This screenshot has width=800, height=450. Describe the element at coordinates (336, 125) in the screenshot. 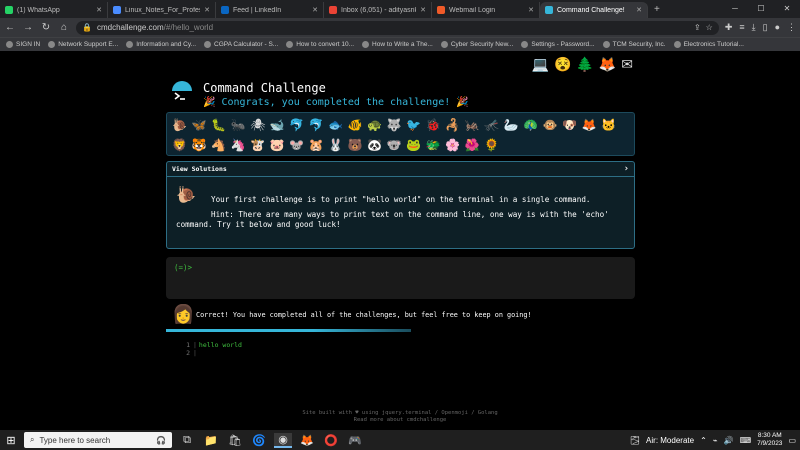

I see `challenge-emoji-icon: 🐟` at that location.